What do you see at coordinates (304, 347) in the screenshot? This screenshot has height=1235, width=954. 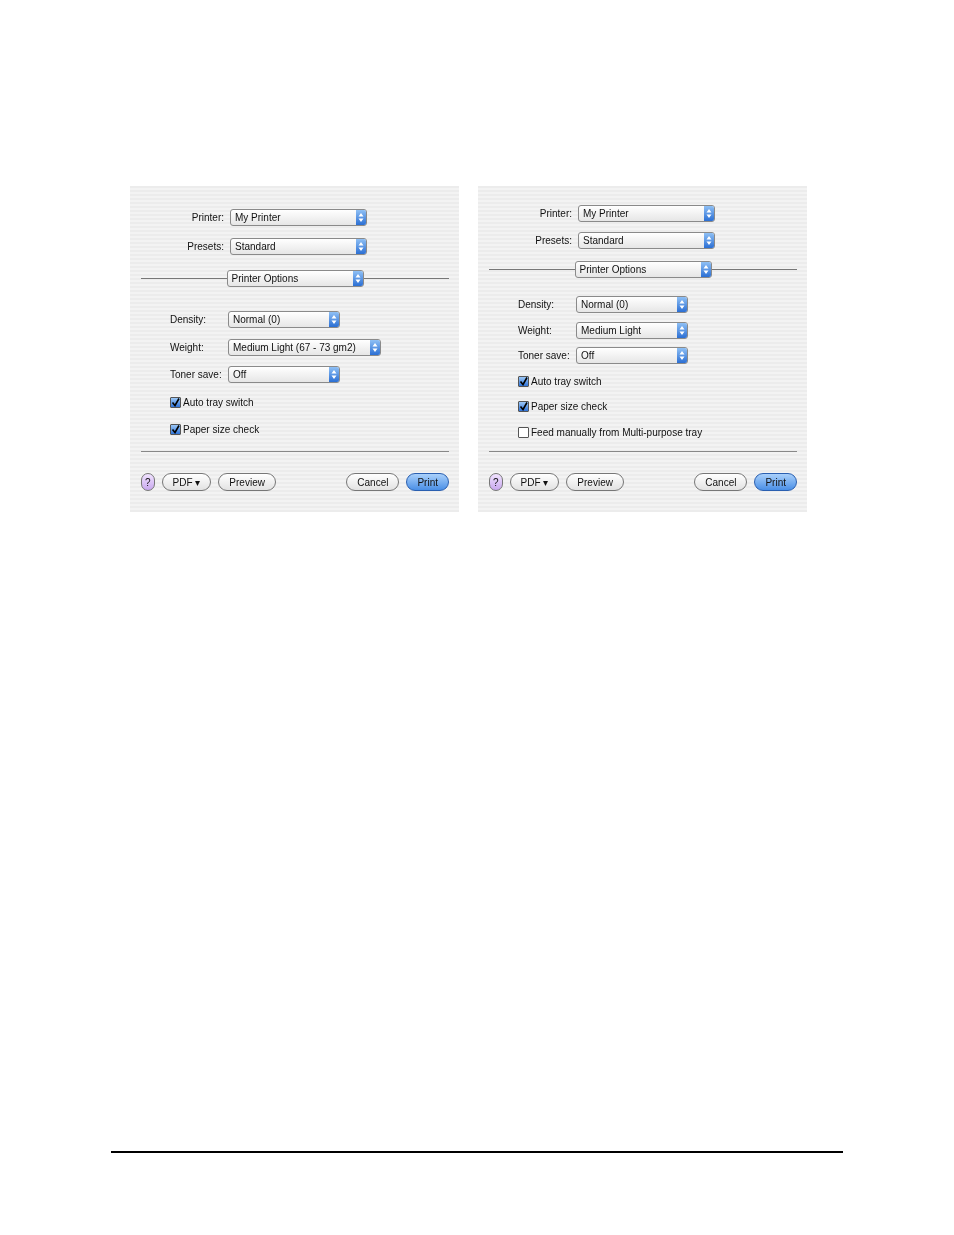 I see `popup-menu: Medium Light (67 - 73 gm2)` at bounding box center [304, 347].